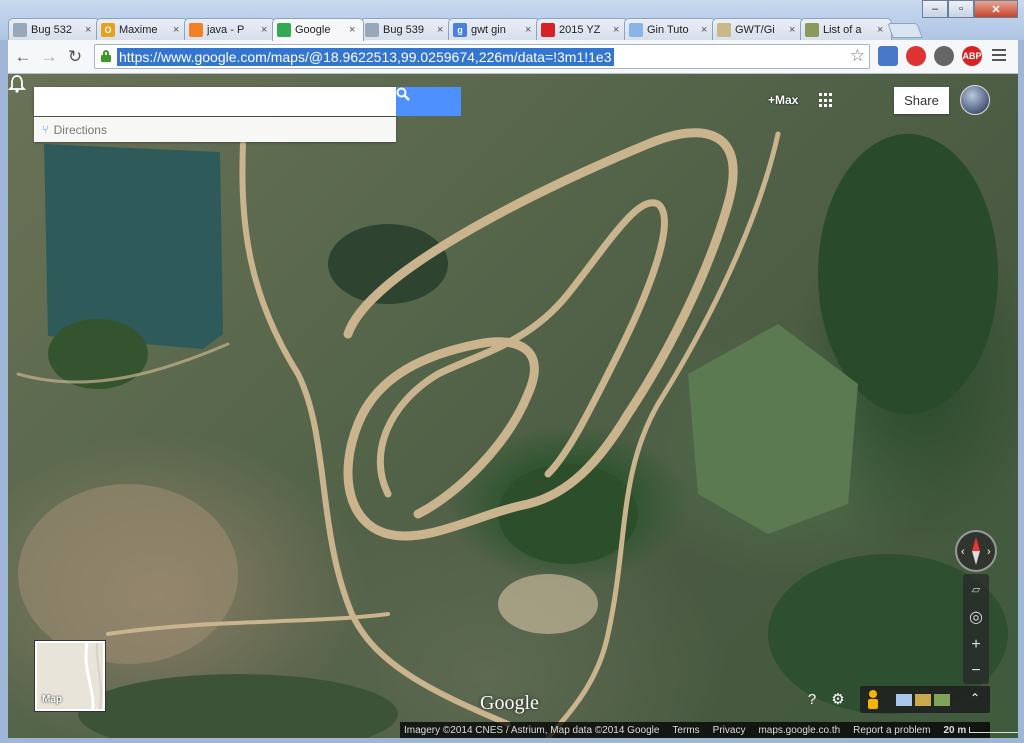 The width and height of the screenshot is (1024, 743). Describe the element at coordinates (857, 56) in the screenshot. I see `bookmark-star-icon: ☆` at that location.